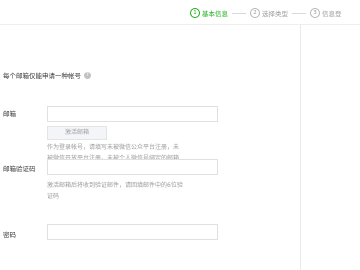  I want to click on password-label: 密码, so click(9, 235).